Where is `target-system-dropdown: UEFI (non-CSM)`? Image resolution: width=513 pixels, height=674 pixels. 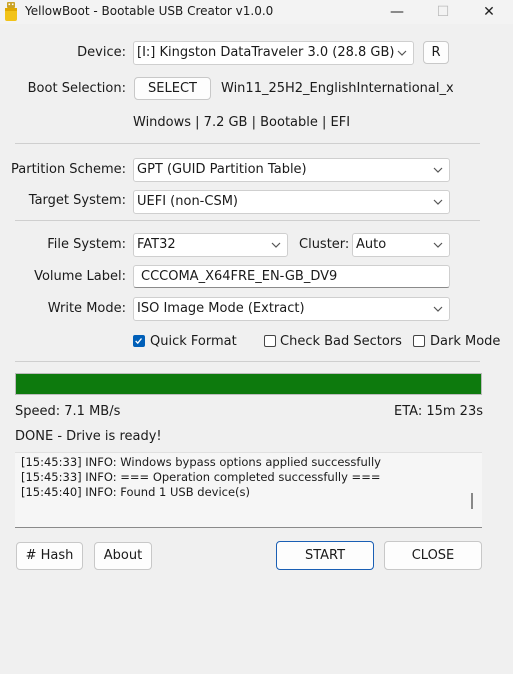 target-system-dropdown: UEFI (non-CSM) is located at coordinates (291, 202).